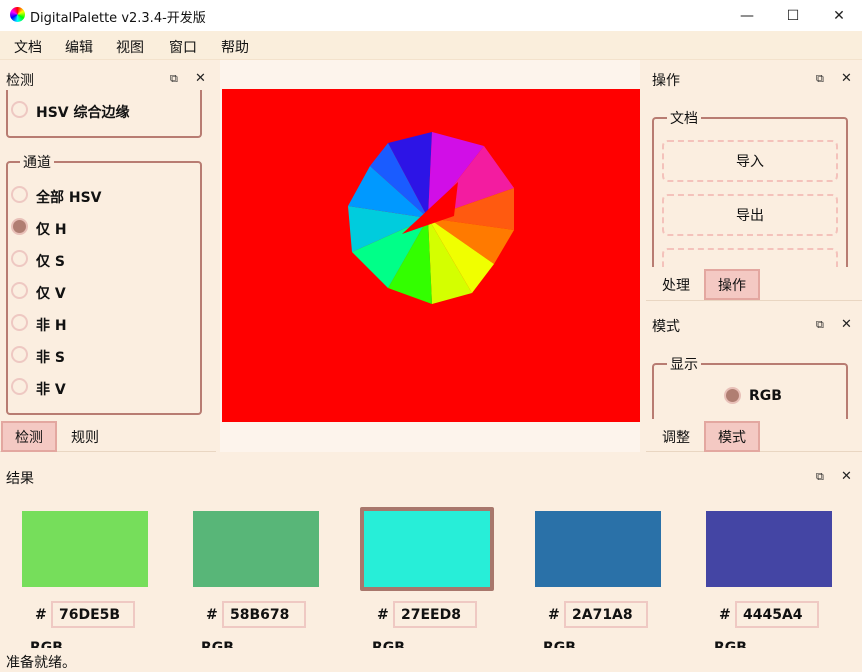  I want to click on radio-channel-label: 仅 S, so click(50, 262).